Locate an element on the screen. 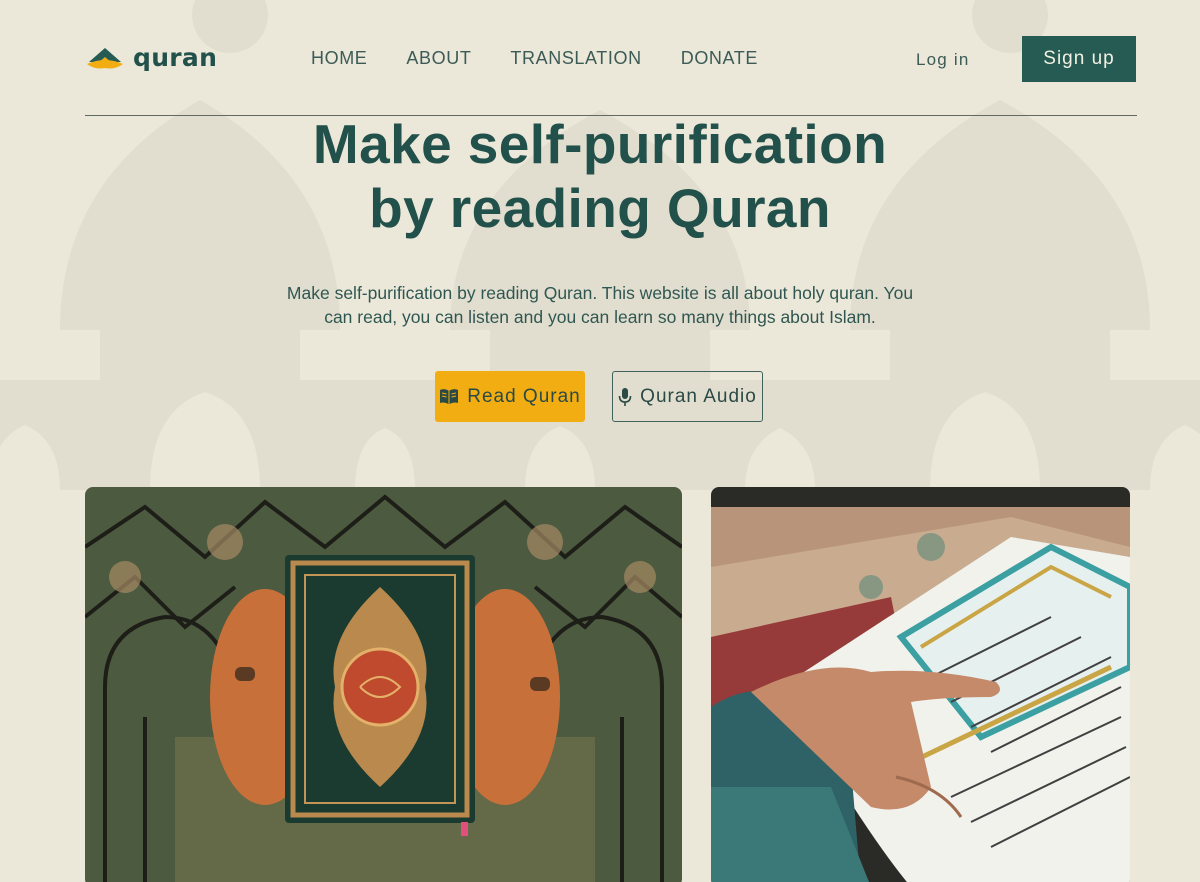  nav-home: HOME is located at coordinates (339, 58).